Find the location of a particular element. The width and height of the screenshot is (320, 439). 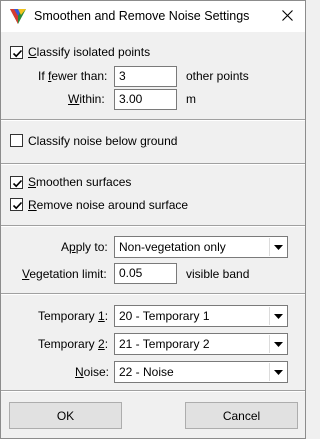

classify-isolated-checkbox is located at coordinates (16, 52).